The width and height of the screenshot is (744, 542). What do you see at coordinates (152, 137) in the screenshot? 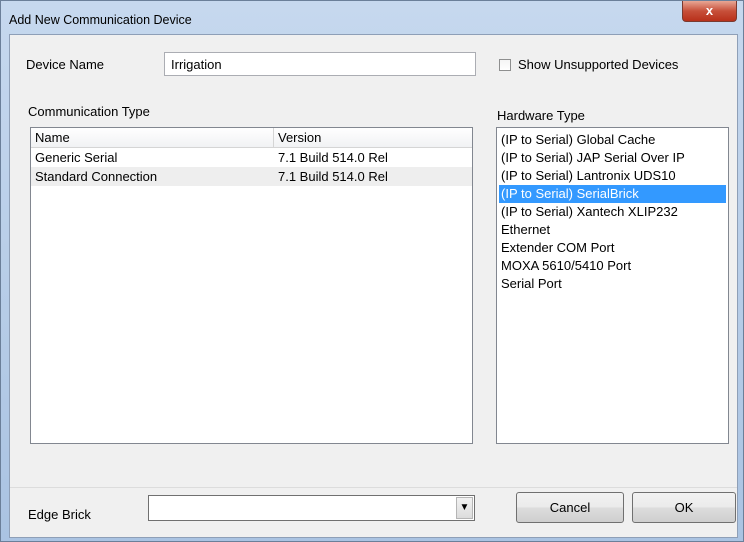
I see `column-header-name: Name` at bounding box center [152, 137].